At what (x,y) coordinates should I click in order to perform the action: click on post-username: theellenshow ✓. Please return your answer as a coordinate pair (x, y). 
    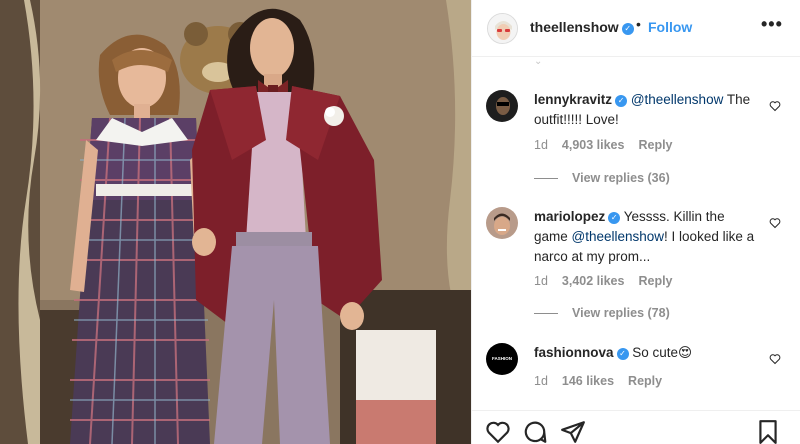
    Looking at the image, I should click on (582, 27).